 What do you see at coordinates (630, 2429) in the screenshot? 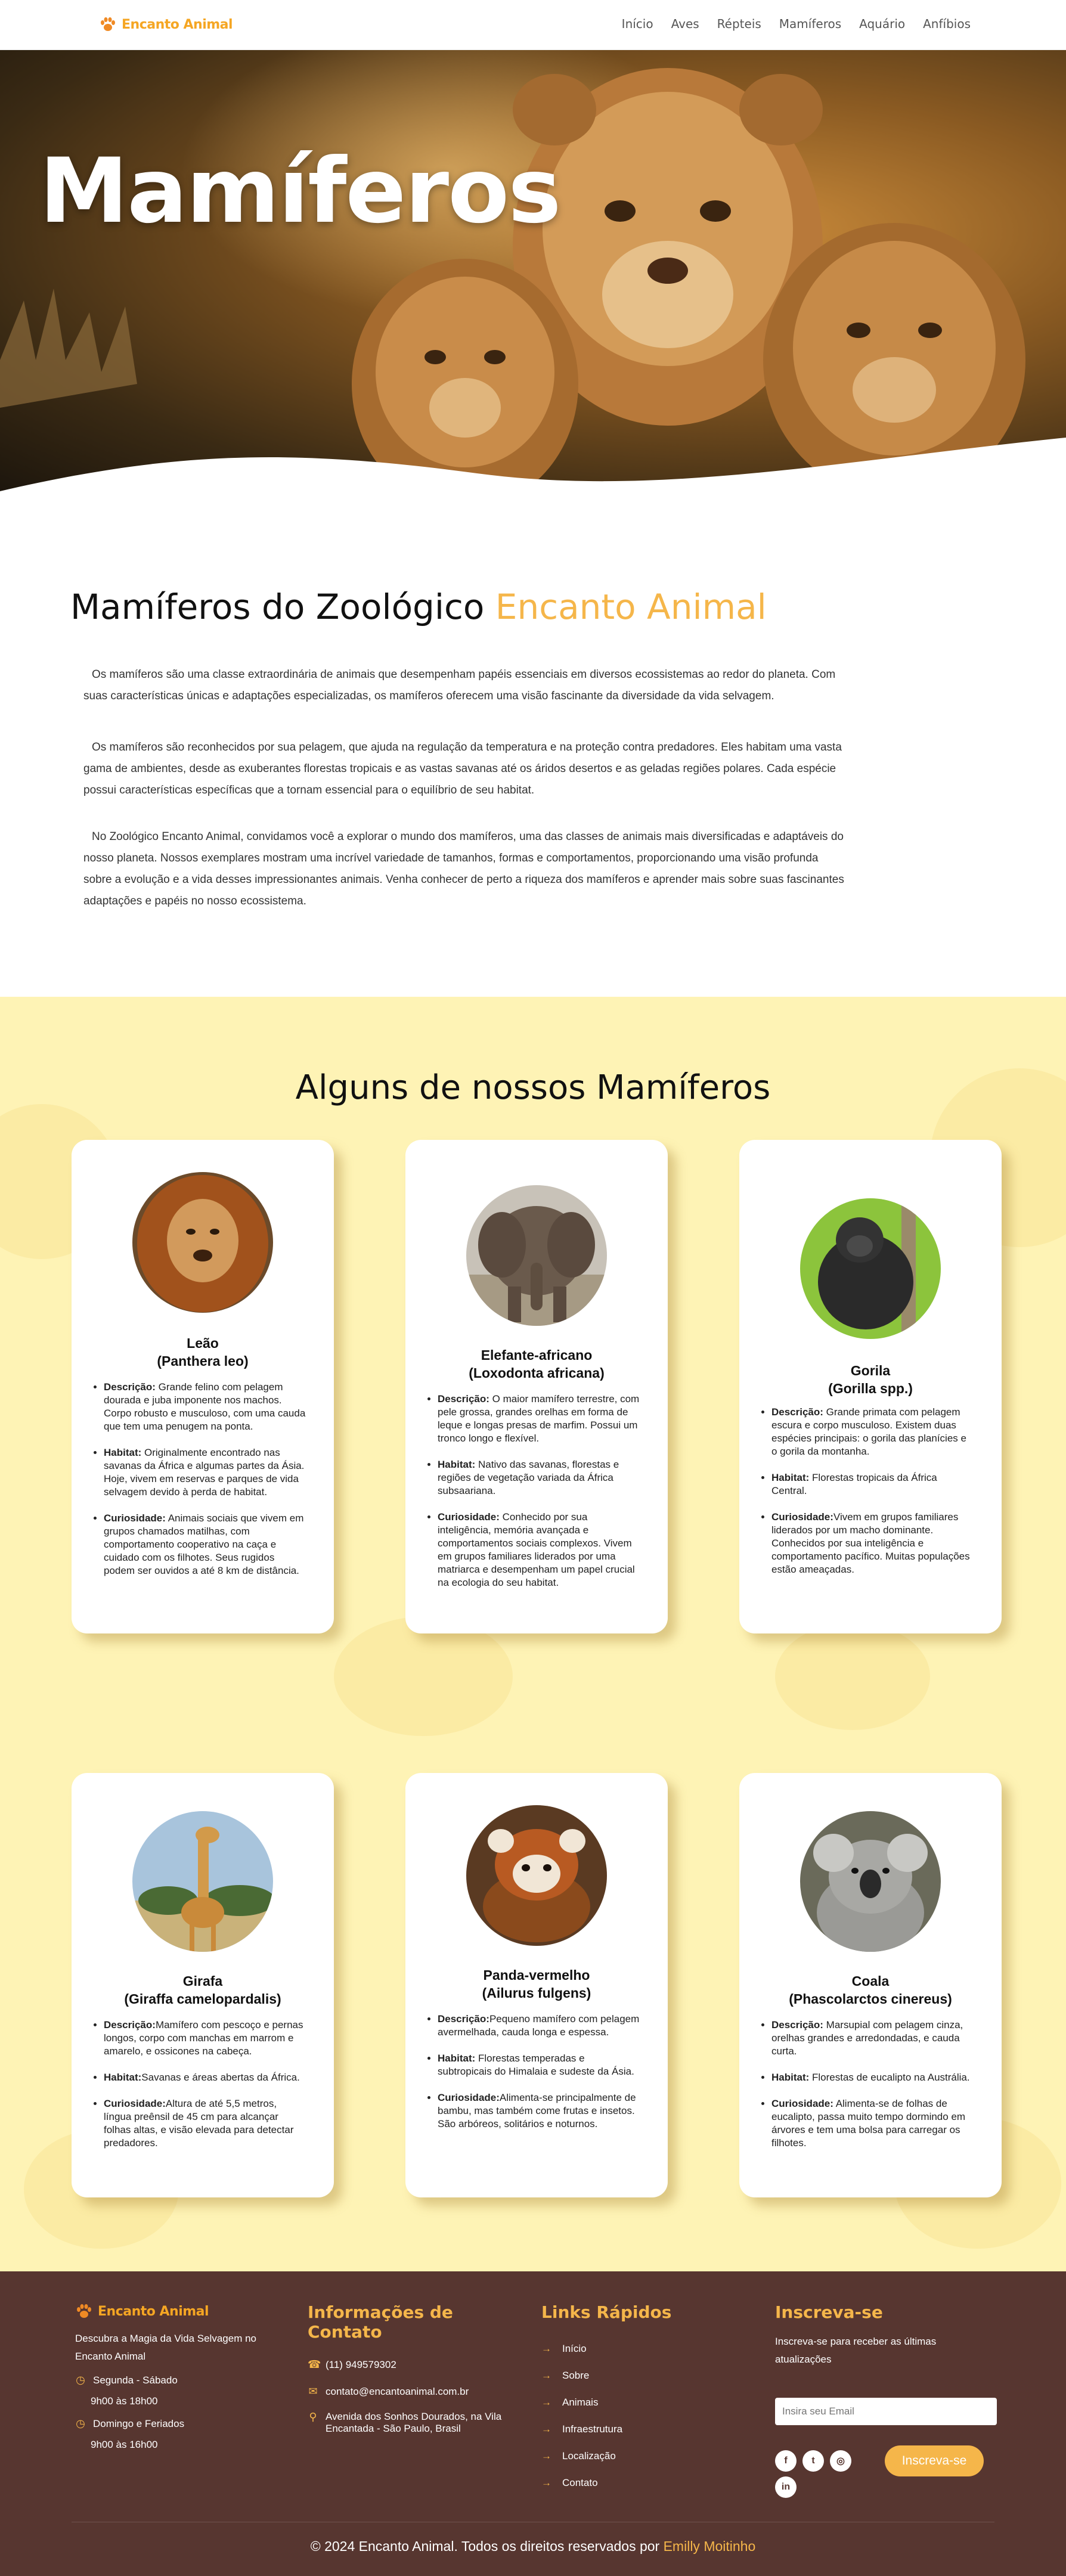
I see `quick-link-infraestrutura: → Infraestrutura` at bounding box center [630, 2429].